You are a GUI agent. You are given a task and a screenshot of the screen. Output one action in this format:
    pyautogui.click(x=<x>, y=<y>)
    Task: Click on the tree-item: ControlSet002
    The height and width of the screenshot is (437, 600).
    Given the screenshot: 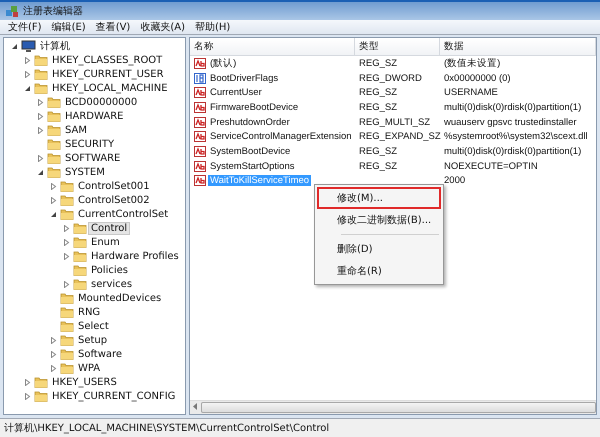 What is the action you would take?
    pyautogui.click(x=114, y=200)
    